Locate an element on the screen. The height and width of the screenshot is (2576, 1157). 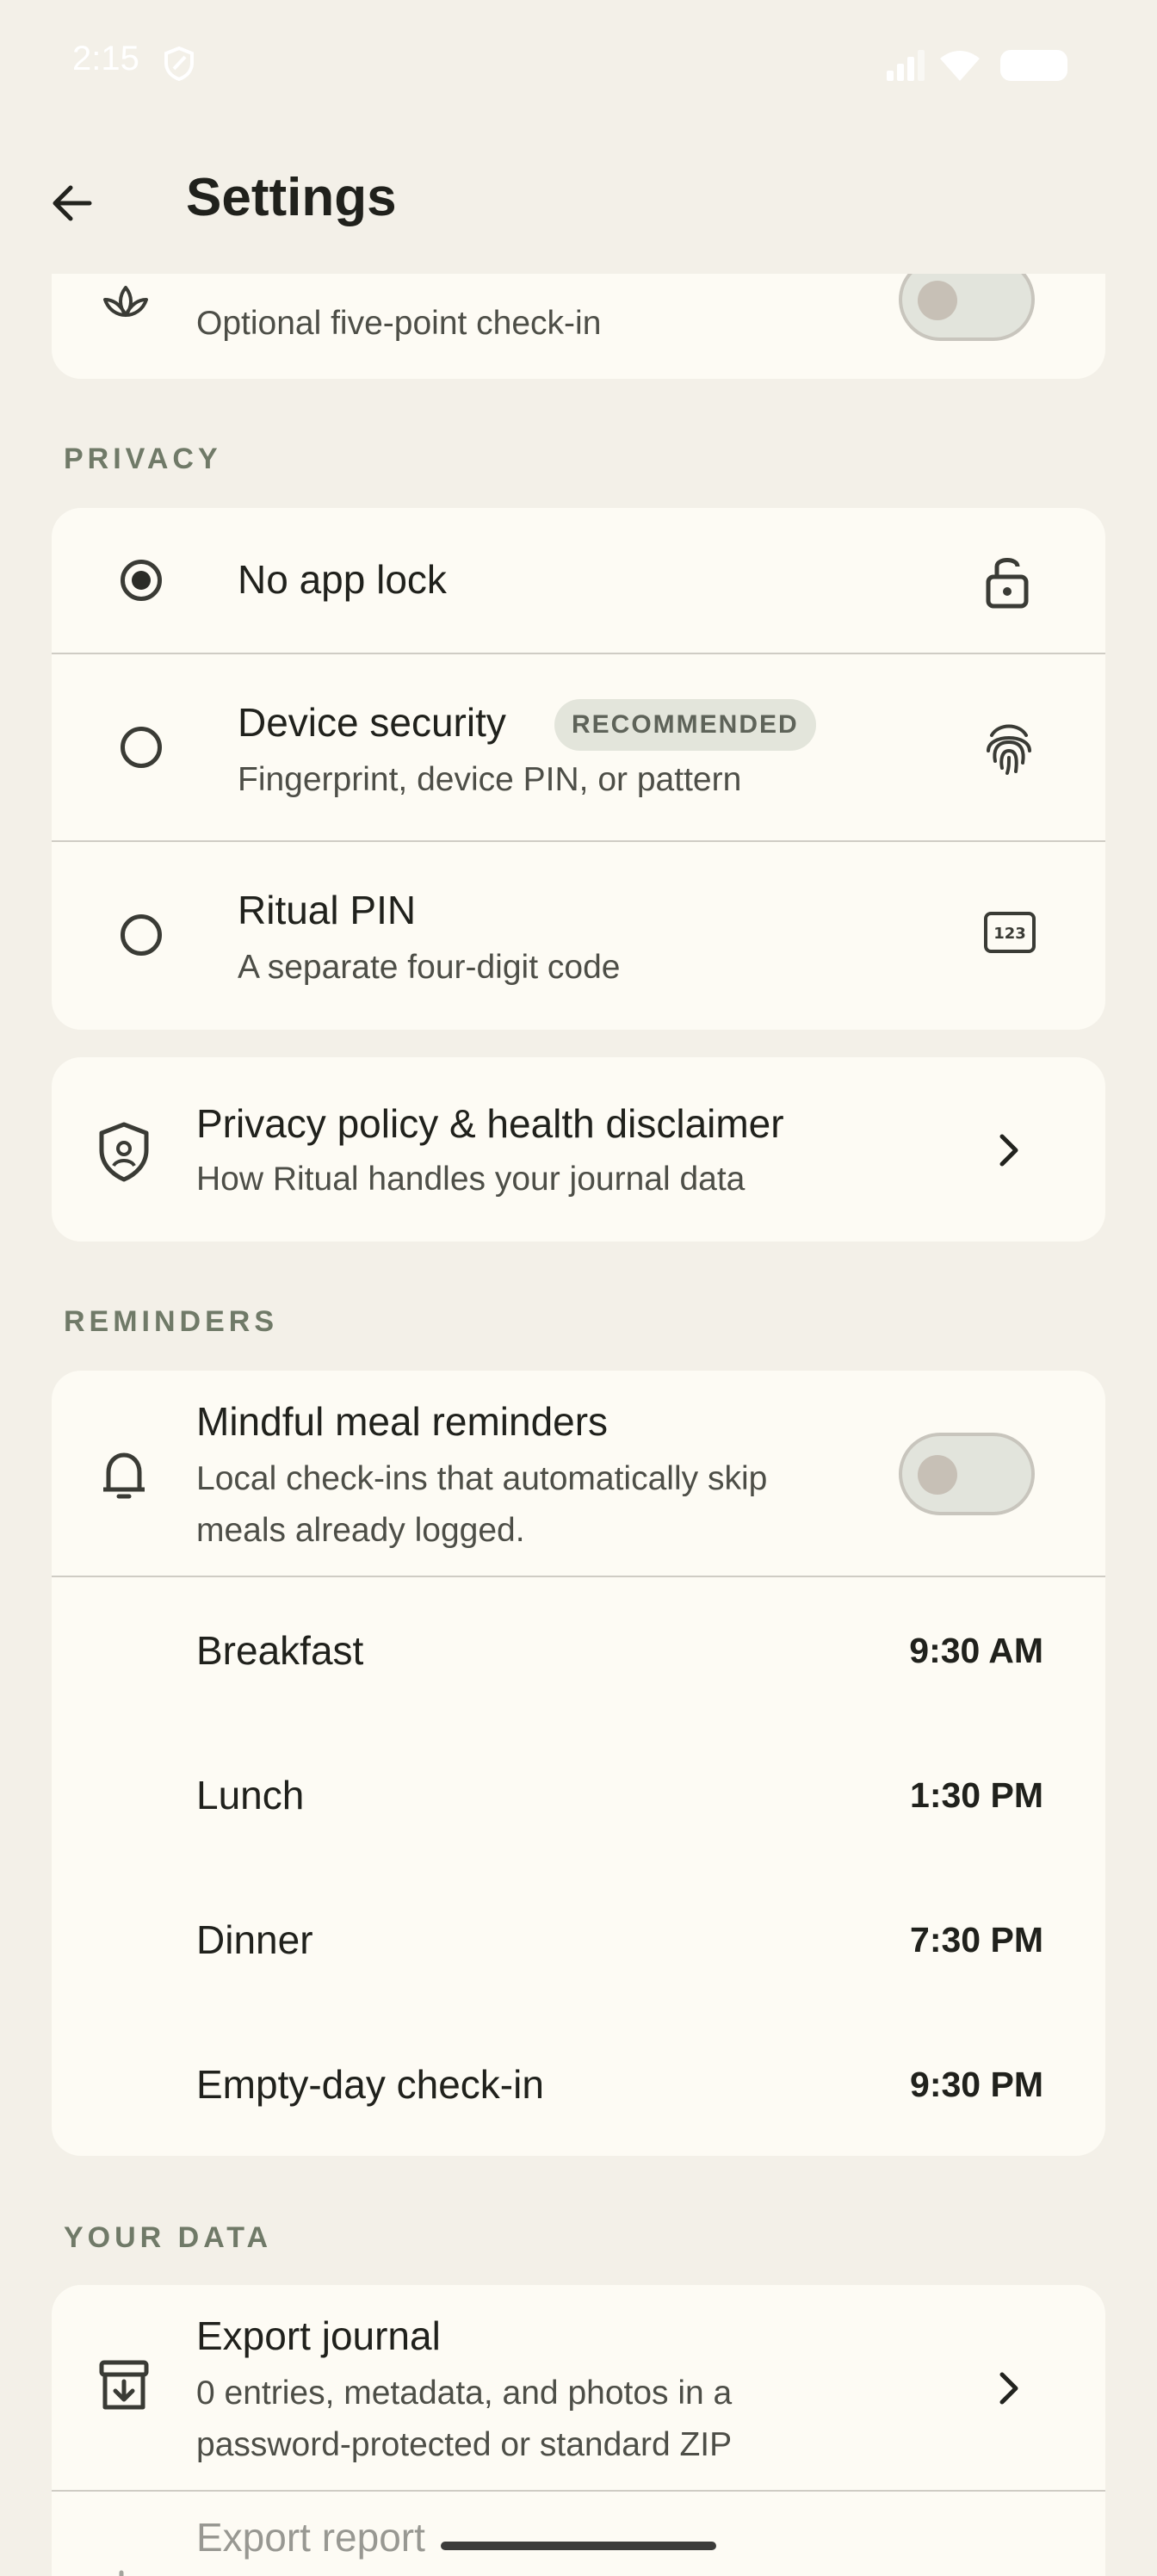
privacy-section-label: PRIVACY is located at coordinates (143, 459).